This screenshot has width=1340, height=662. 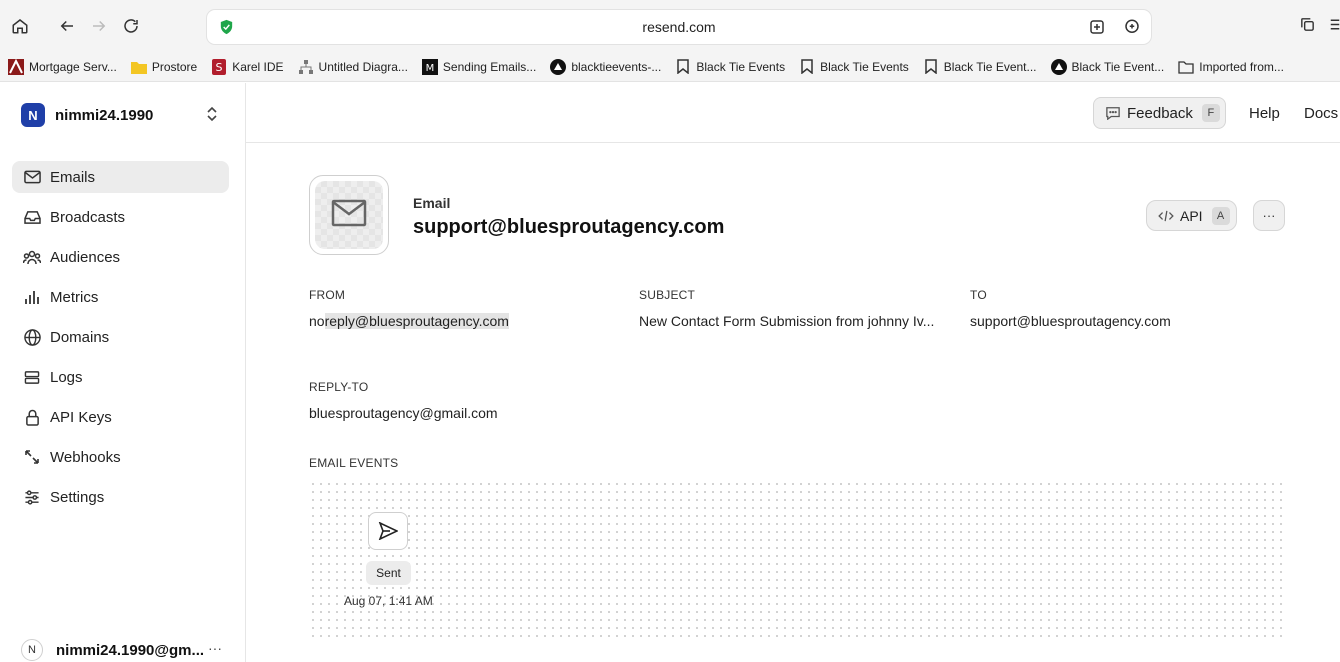 I want to click on sidebar-item-logs: Logs, so click(x=120, y=377).